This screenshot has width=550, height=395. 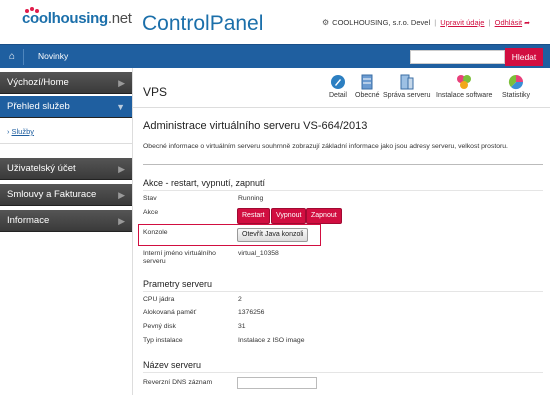 I want to click on logo-panel: coolhousing.net, so click(x=67, y=22).